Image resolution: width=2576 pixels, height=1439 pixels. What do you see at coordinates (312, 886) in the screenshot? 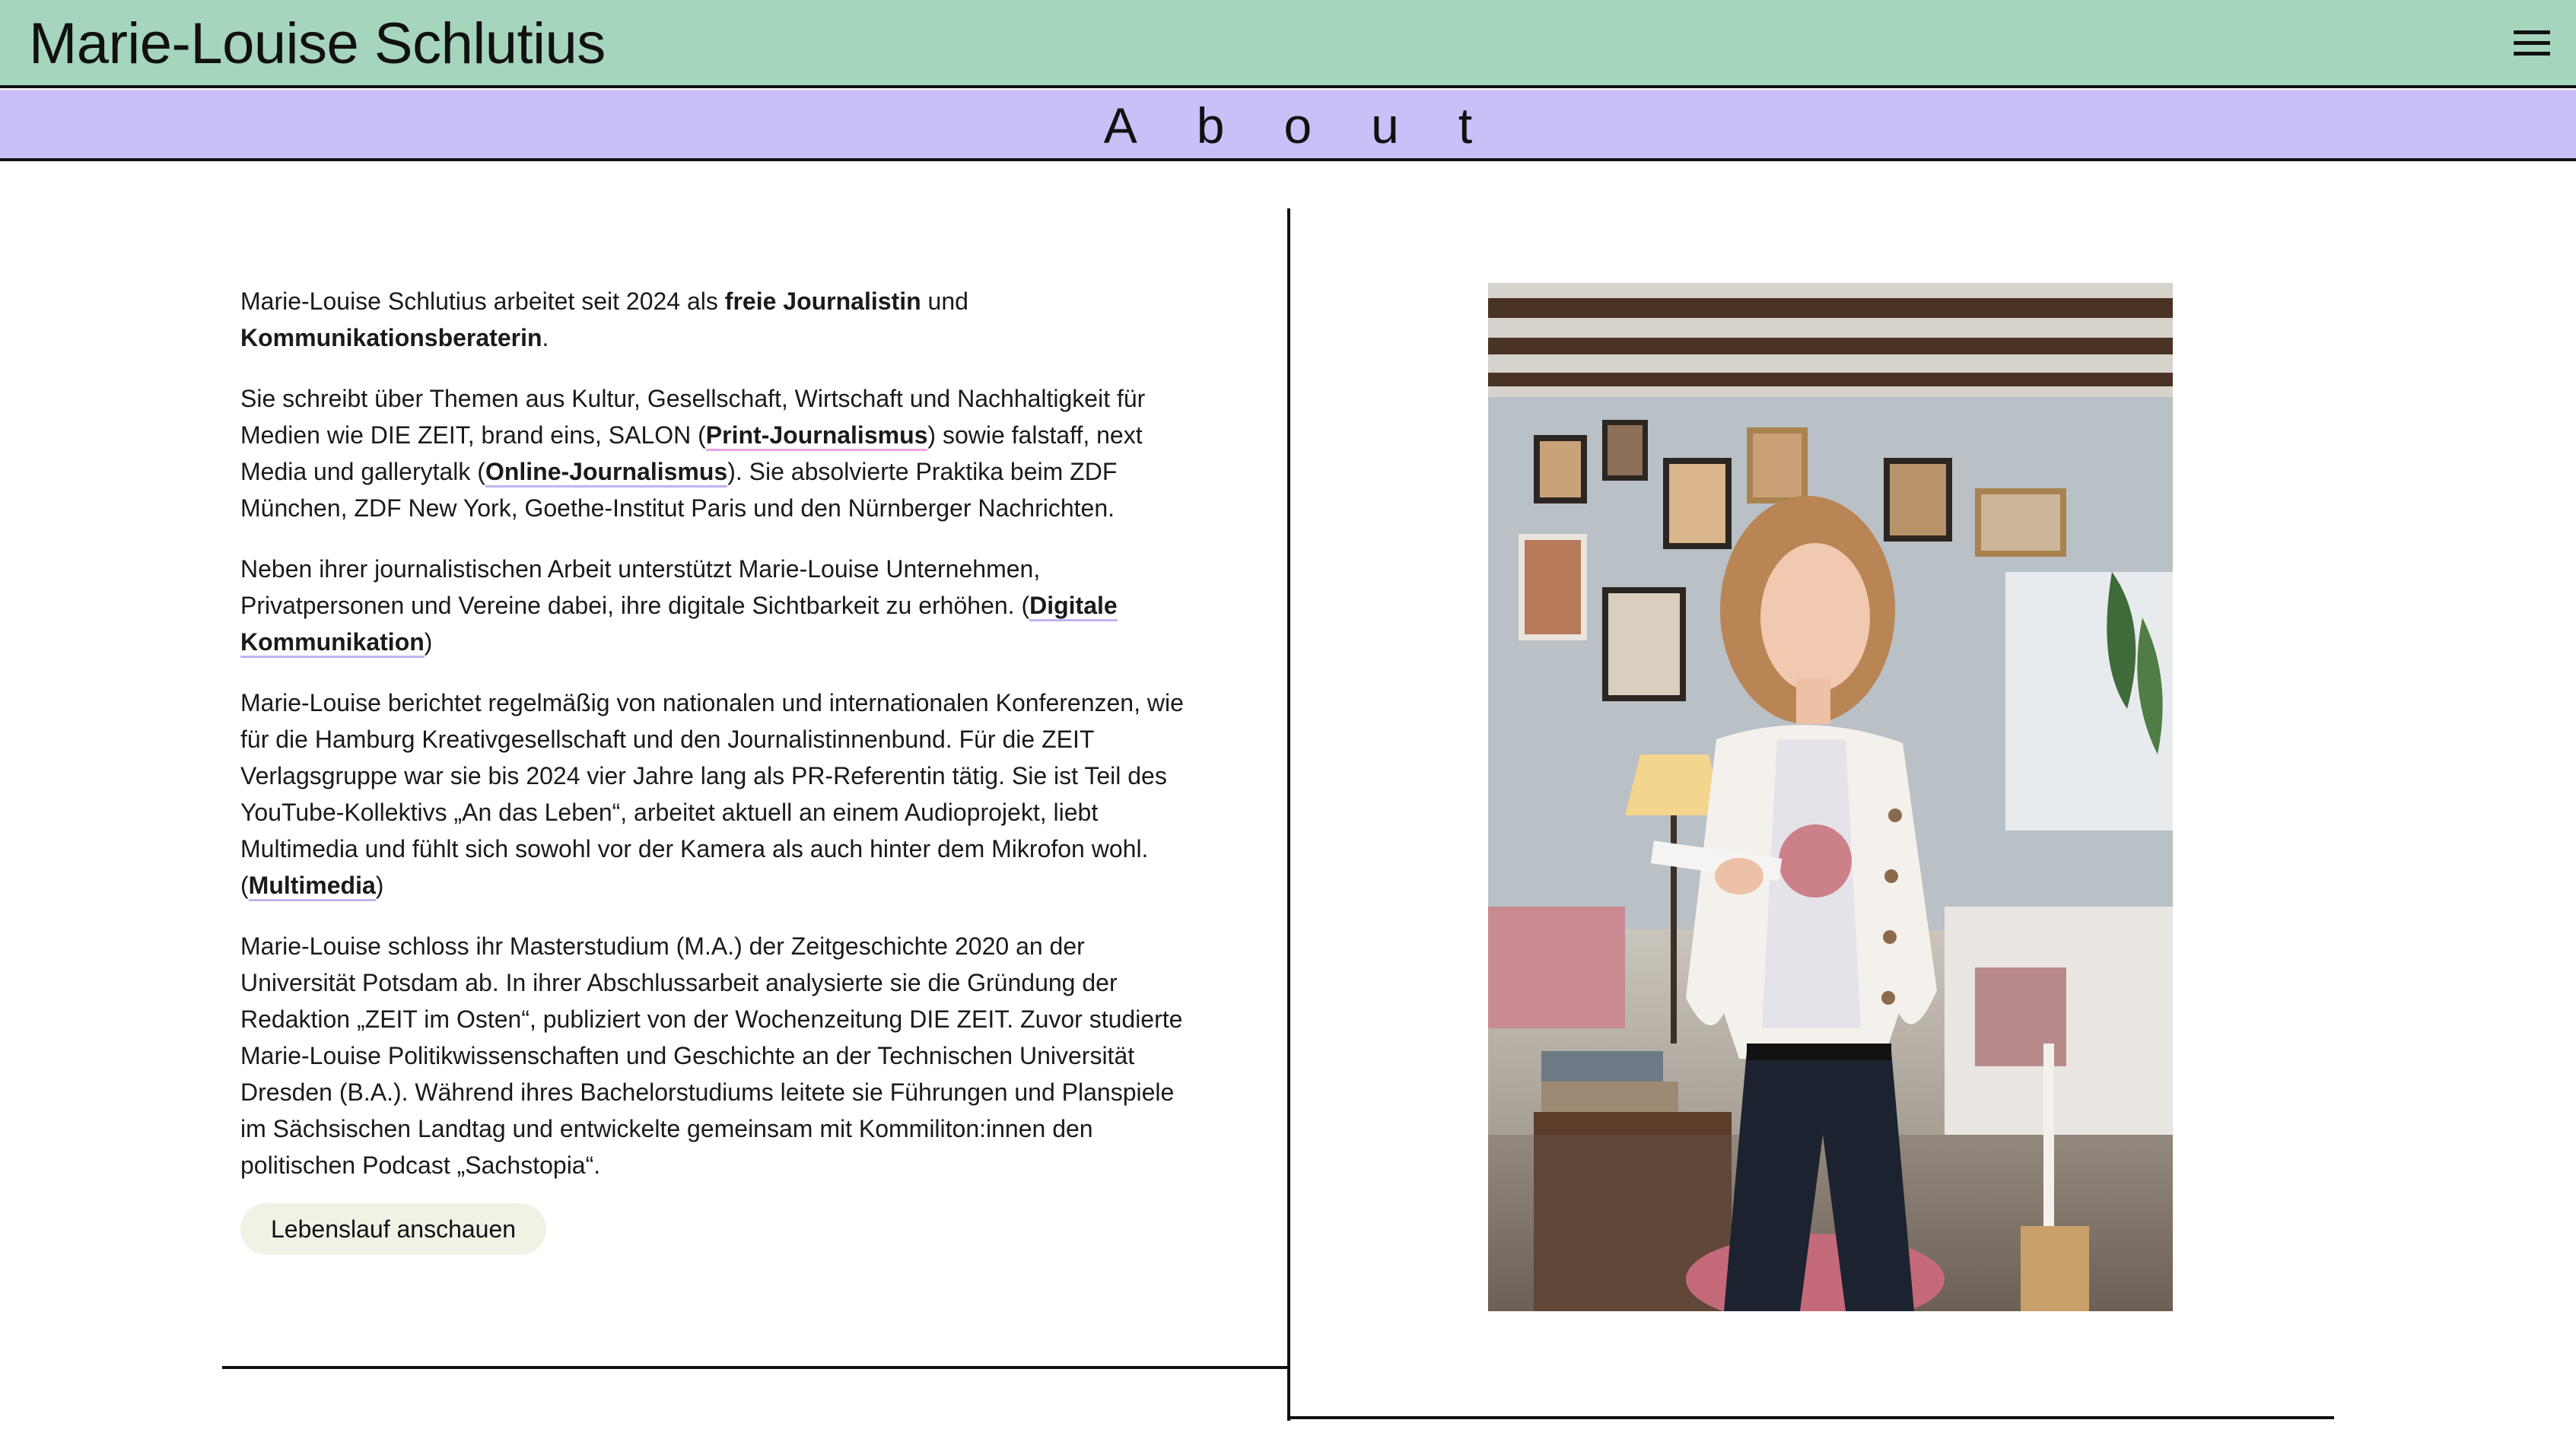
I see `link-multimedia: Multimedia` at bounding box center [312, 886].